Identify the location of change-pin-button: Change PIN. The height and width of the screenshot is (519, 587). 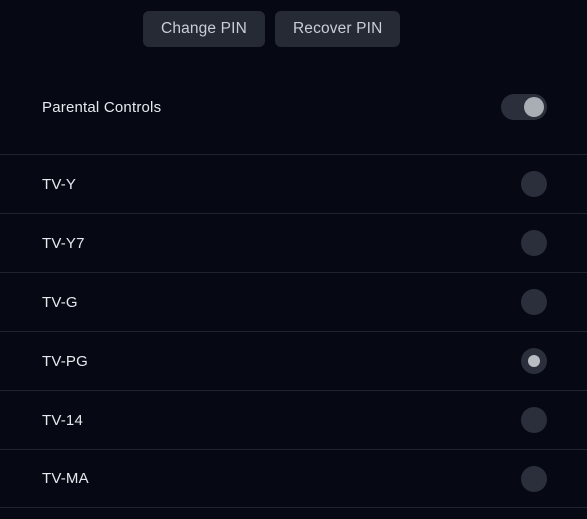
(204, 29).